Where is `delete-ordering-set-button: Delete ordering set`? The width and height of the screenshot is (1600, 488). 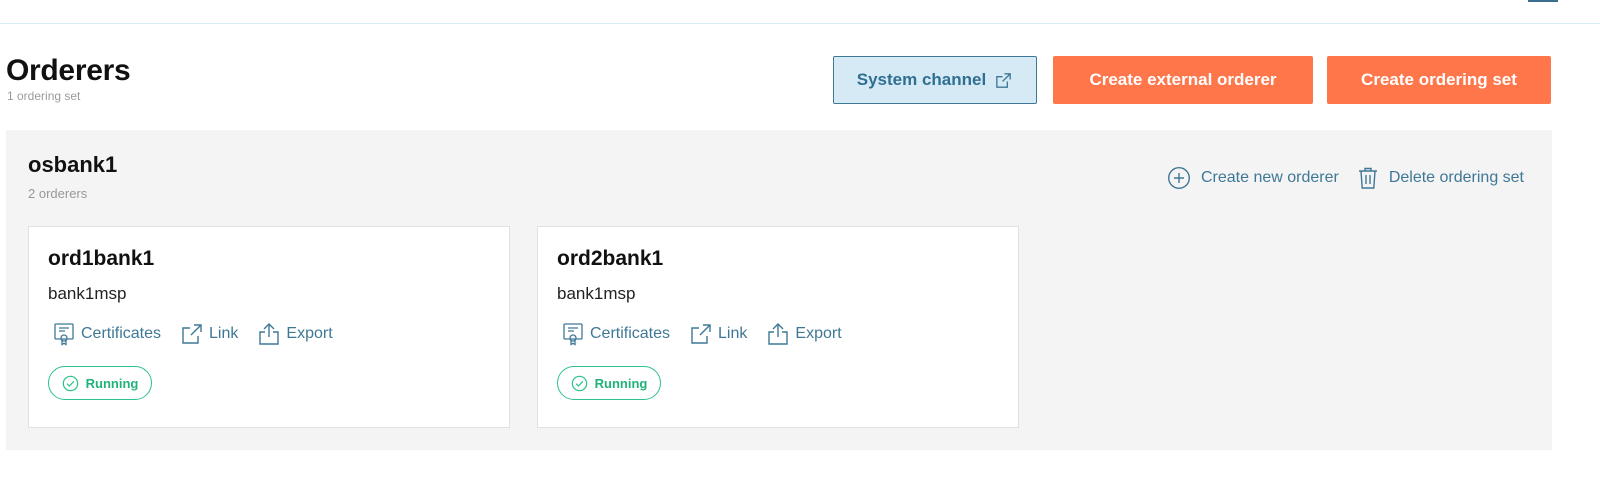 delete-ordering-set-button: Delete ordering set is located at coordinates (1440, 178).